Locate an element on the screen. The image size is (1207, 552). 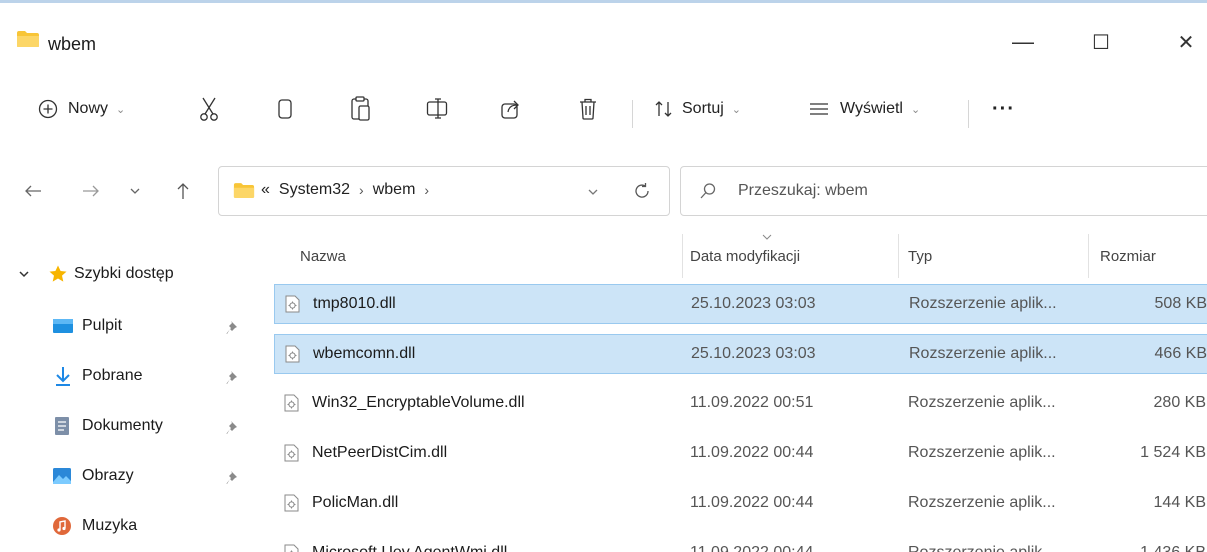
search-placeholder: Przeszukaj: wbem is located at coordinates (803, 190).